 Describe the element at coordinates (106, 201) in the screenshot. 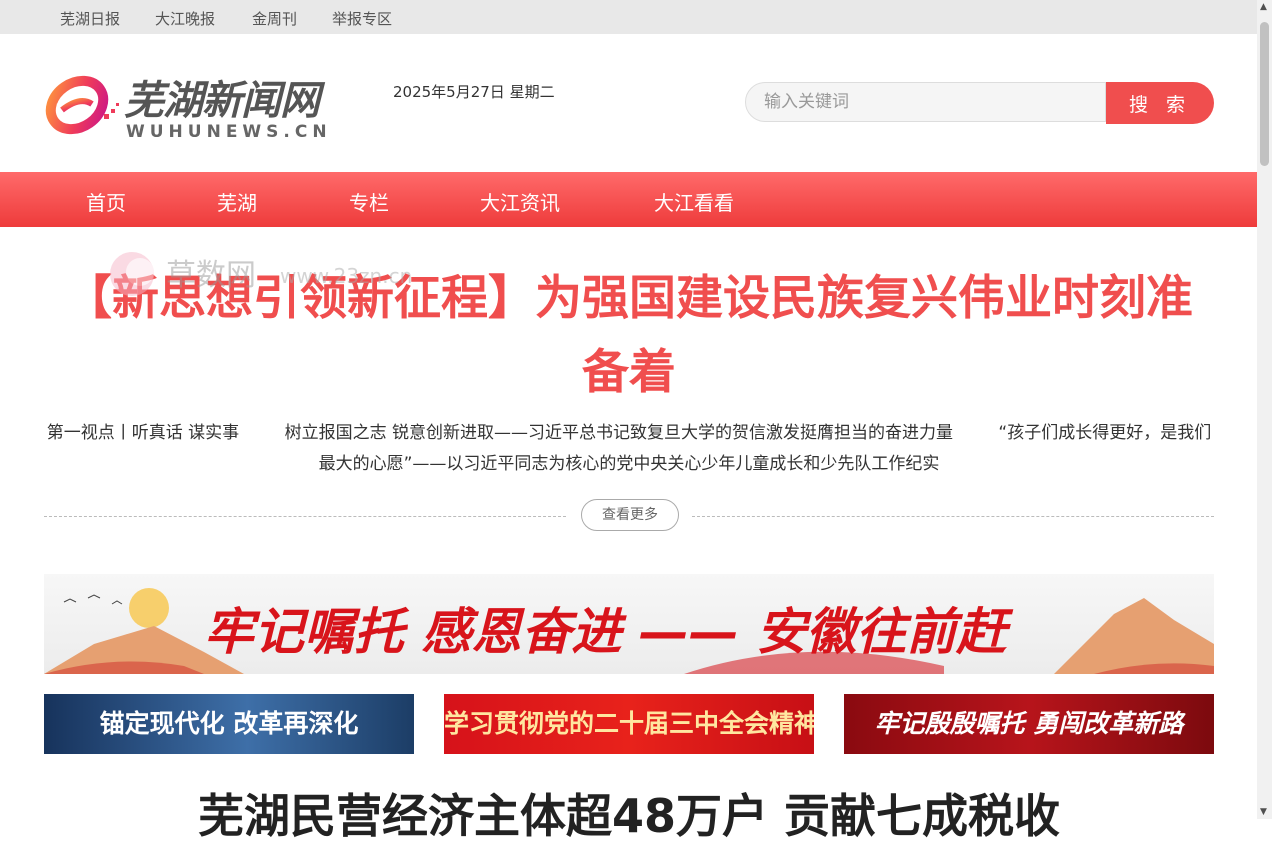

I see `nav-item-home: 首页` at that location.